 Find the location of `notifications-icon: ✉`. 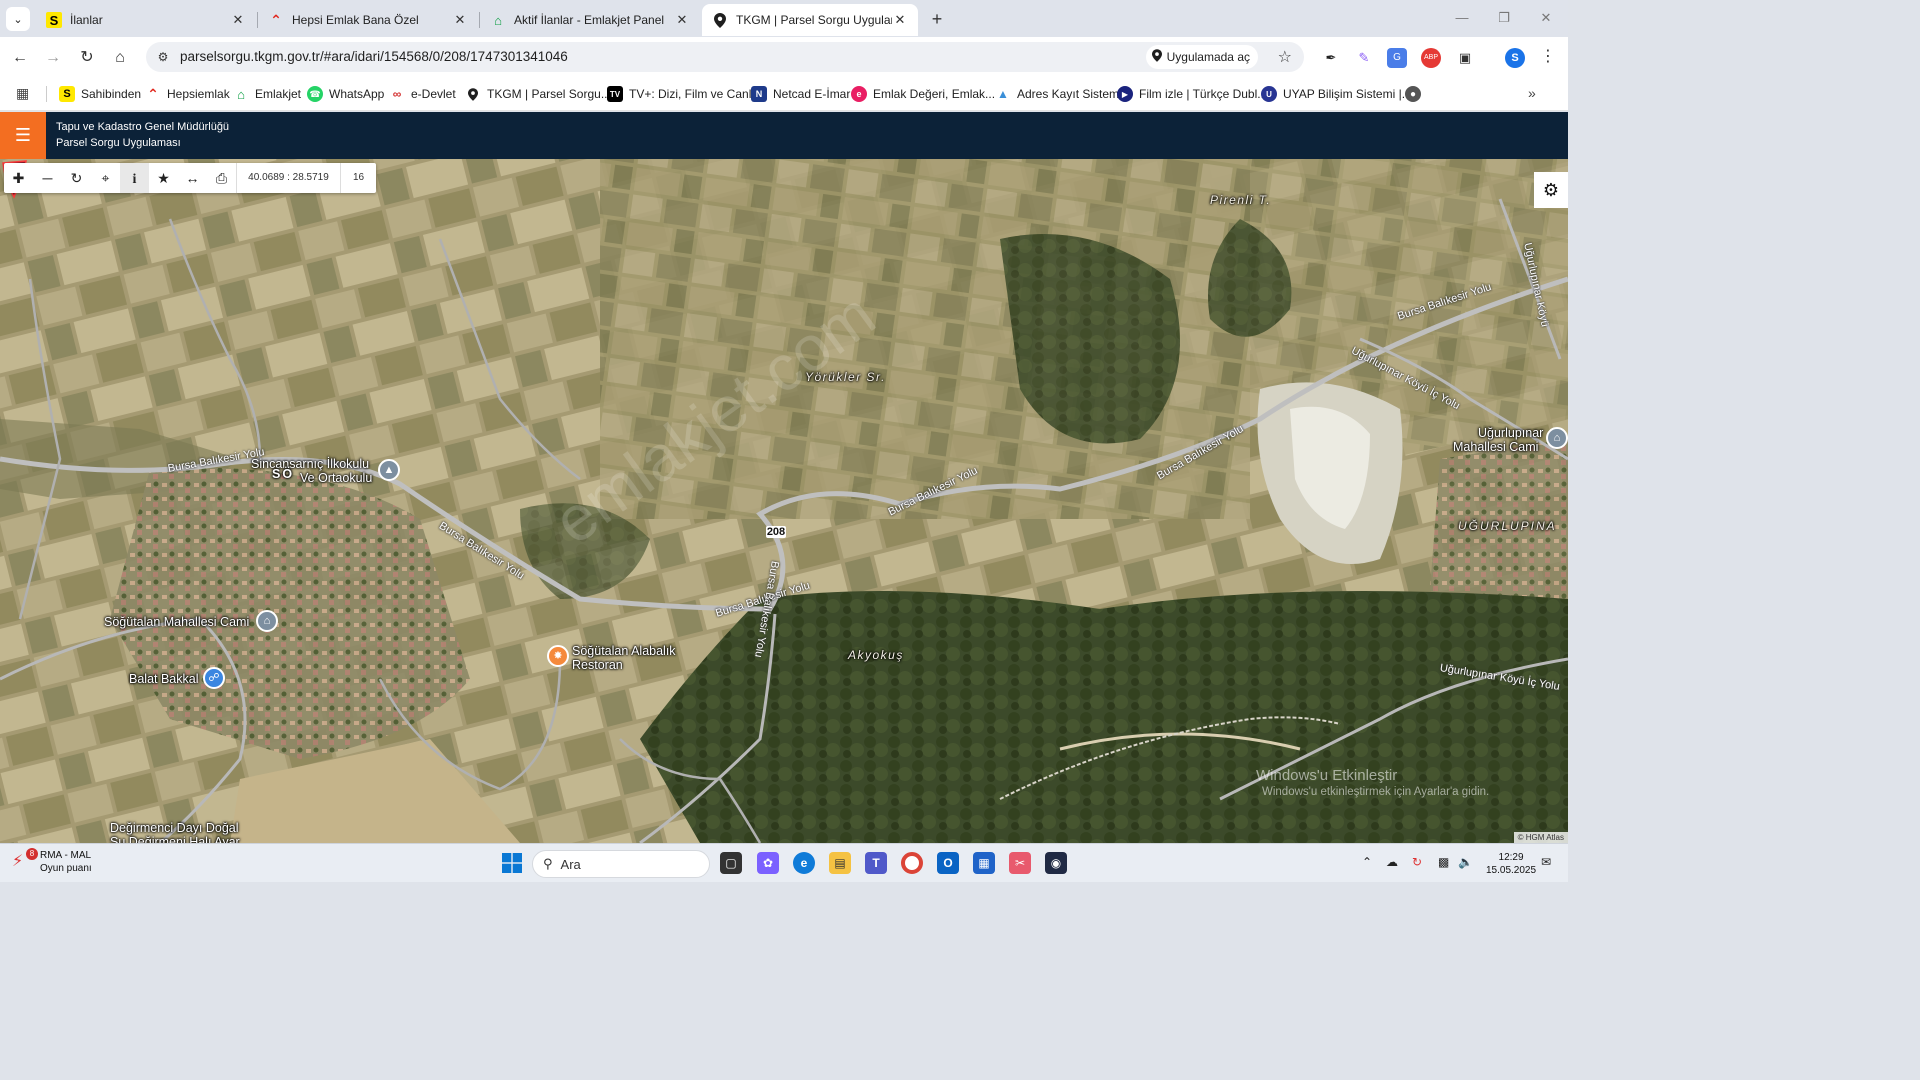

notifications-icon: ✉ is located at coordinates (1546, 862).